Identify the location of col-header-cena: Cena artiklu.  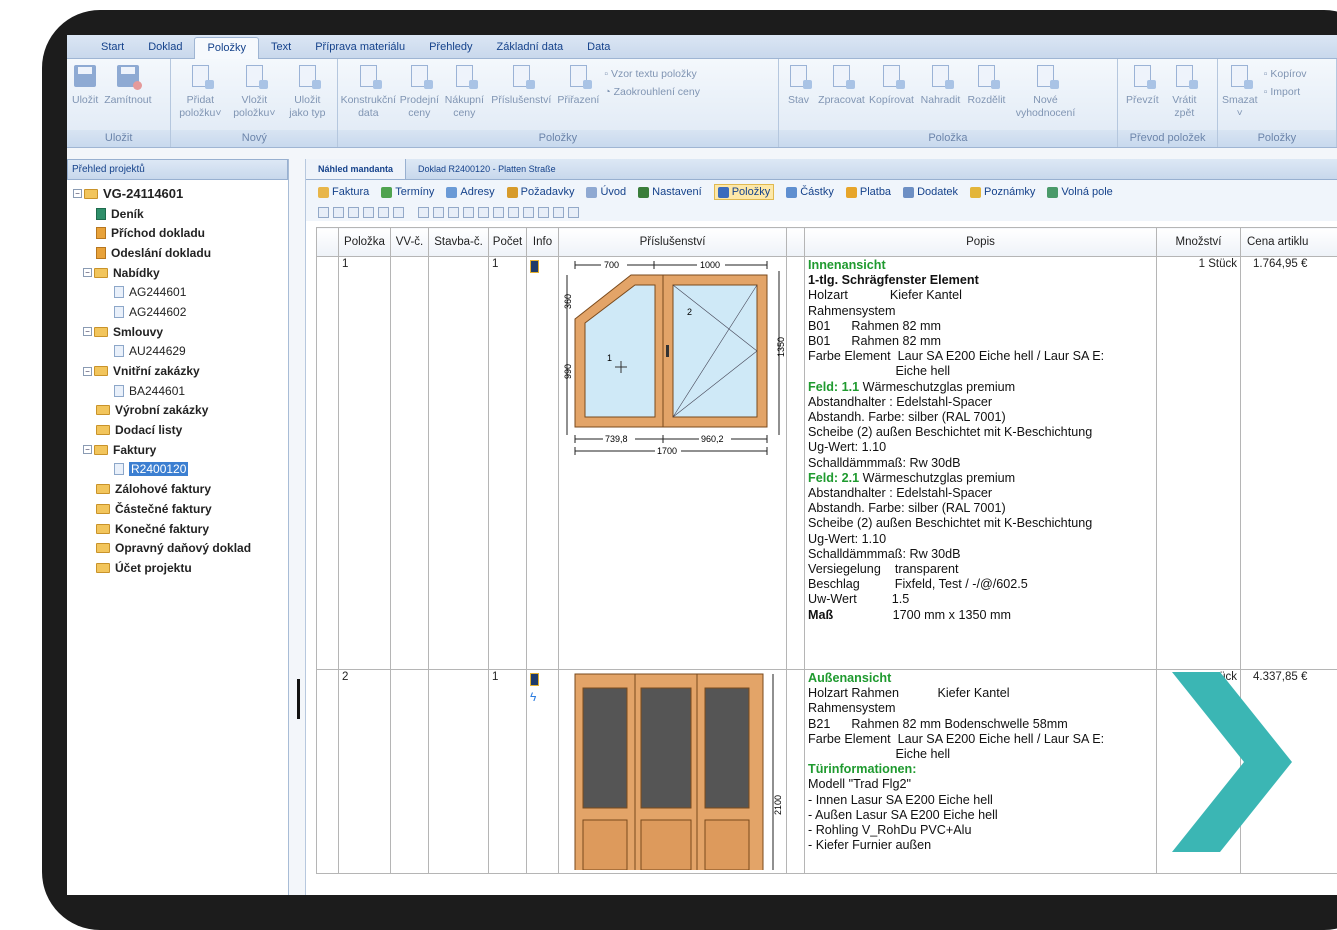
(1289, 242).